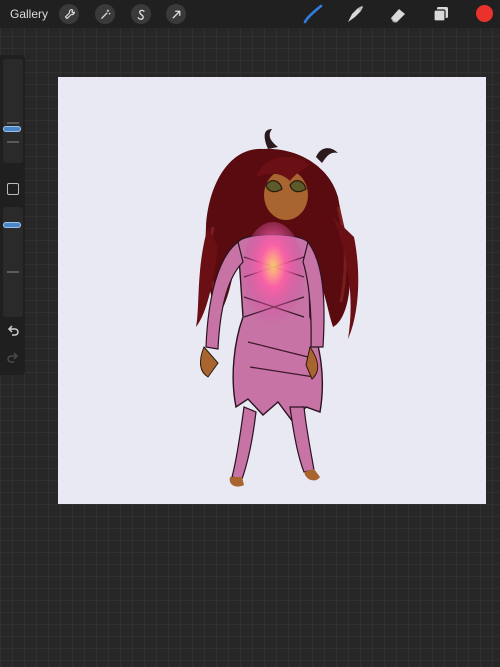 The width and height of the screenshot is (500, 667). What do you see at coordinates (105, 14) in the screenshot?
I see `magic-wand-icon` at bounding box center [105, 14].